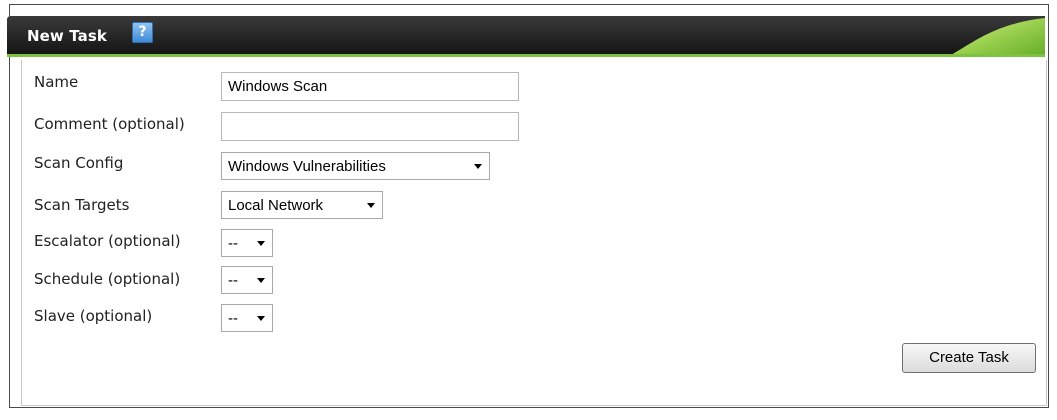  What do you see at coordinates (247, 318) in the screenshot?
I see `slave-select: --` at bounding box center [247, 318].